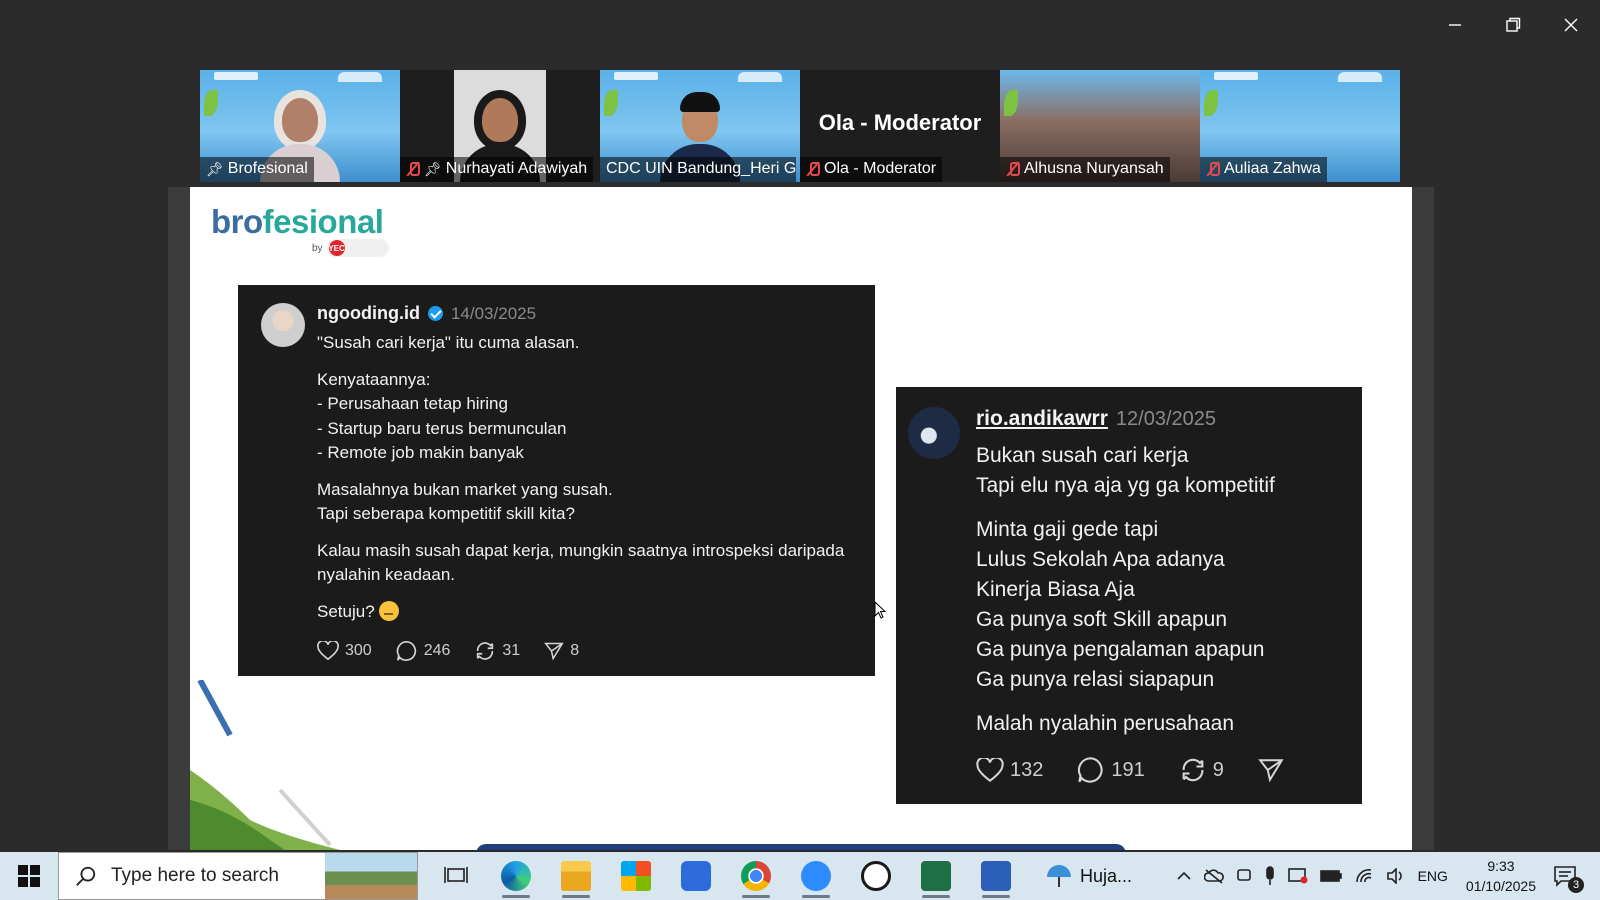 The height and width of the screenshot is (900, 1600). I want to click on whatsapp-app, so click(876, 876).